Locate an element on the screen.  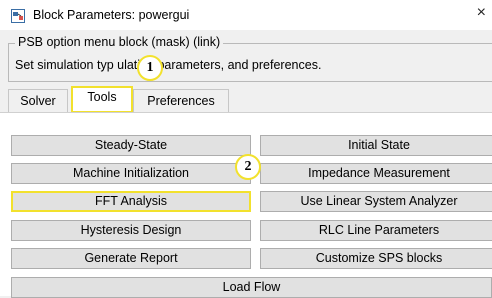
rlc-line-parameters-button: RLC Line Parameters is located at coordinates (376, 230).